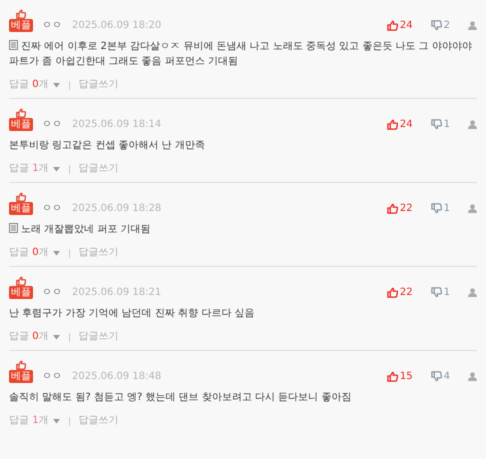 This screenshot has height=459, width=486. I want to click on dislike-button: 4, so click(440, 376).